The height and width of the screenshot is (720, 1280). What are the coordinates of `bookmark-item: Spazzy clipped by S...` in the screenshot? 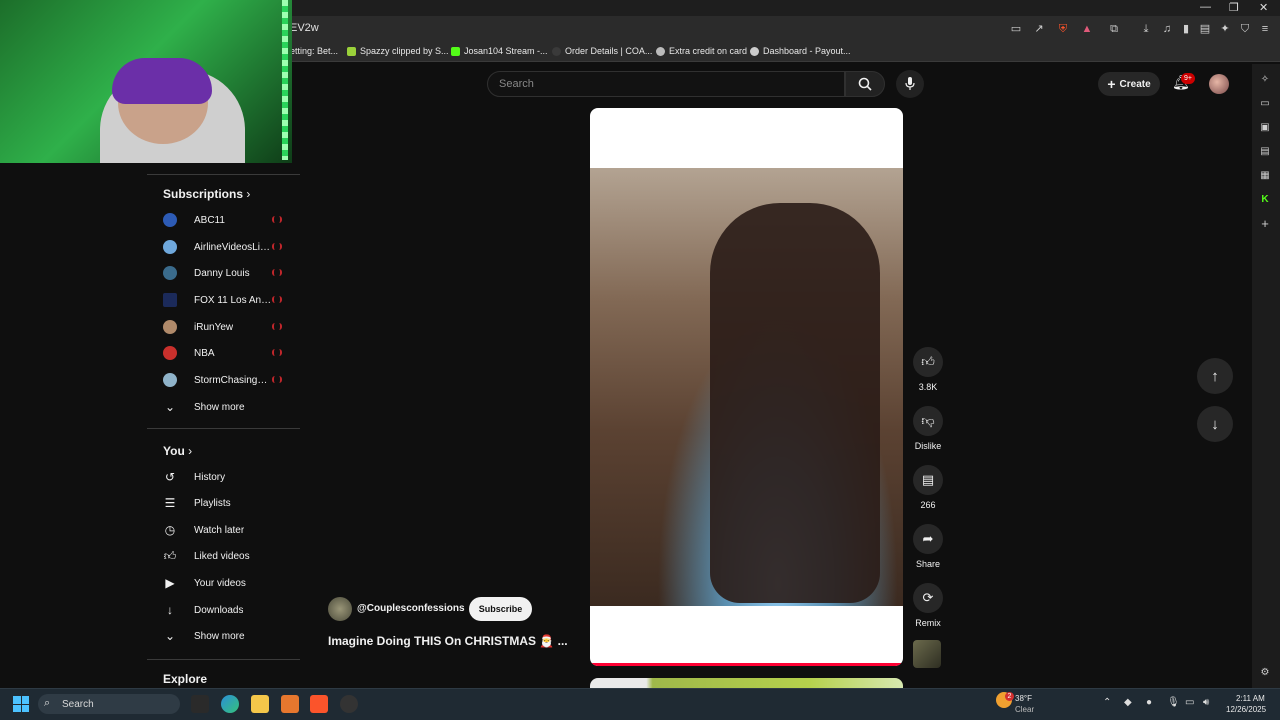 It's located at (398, 51).